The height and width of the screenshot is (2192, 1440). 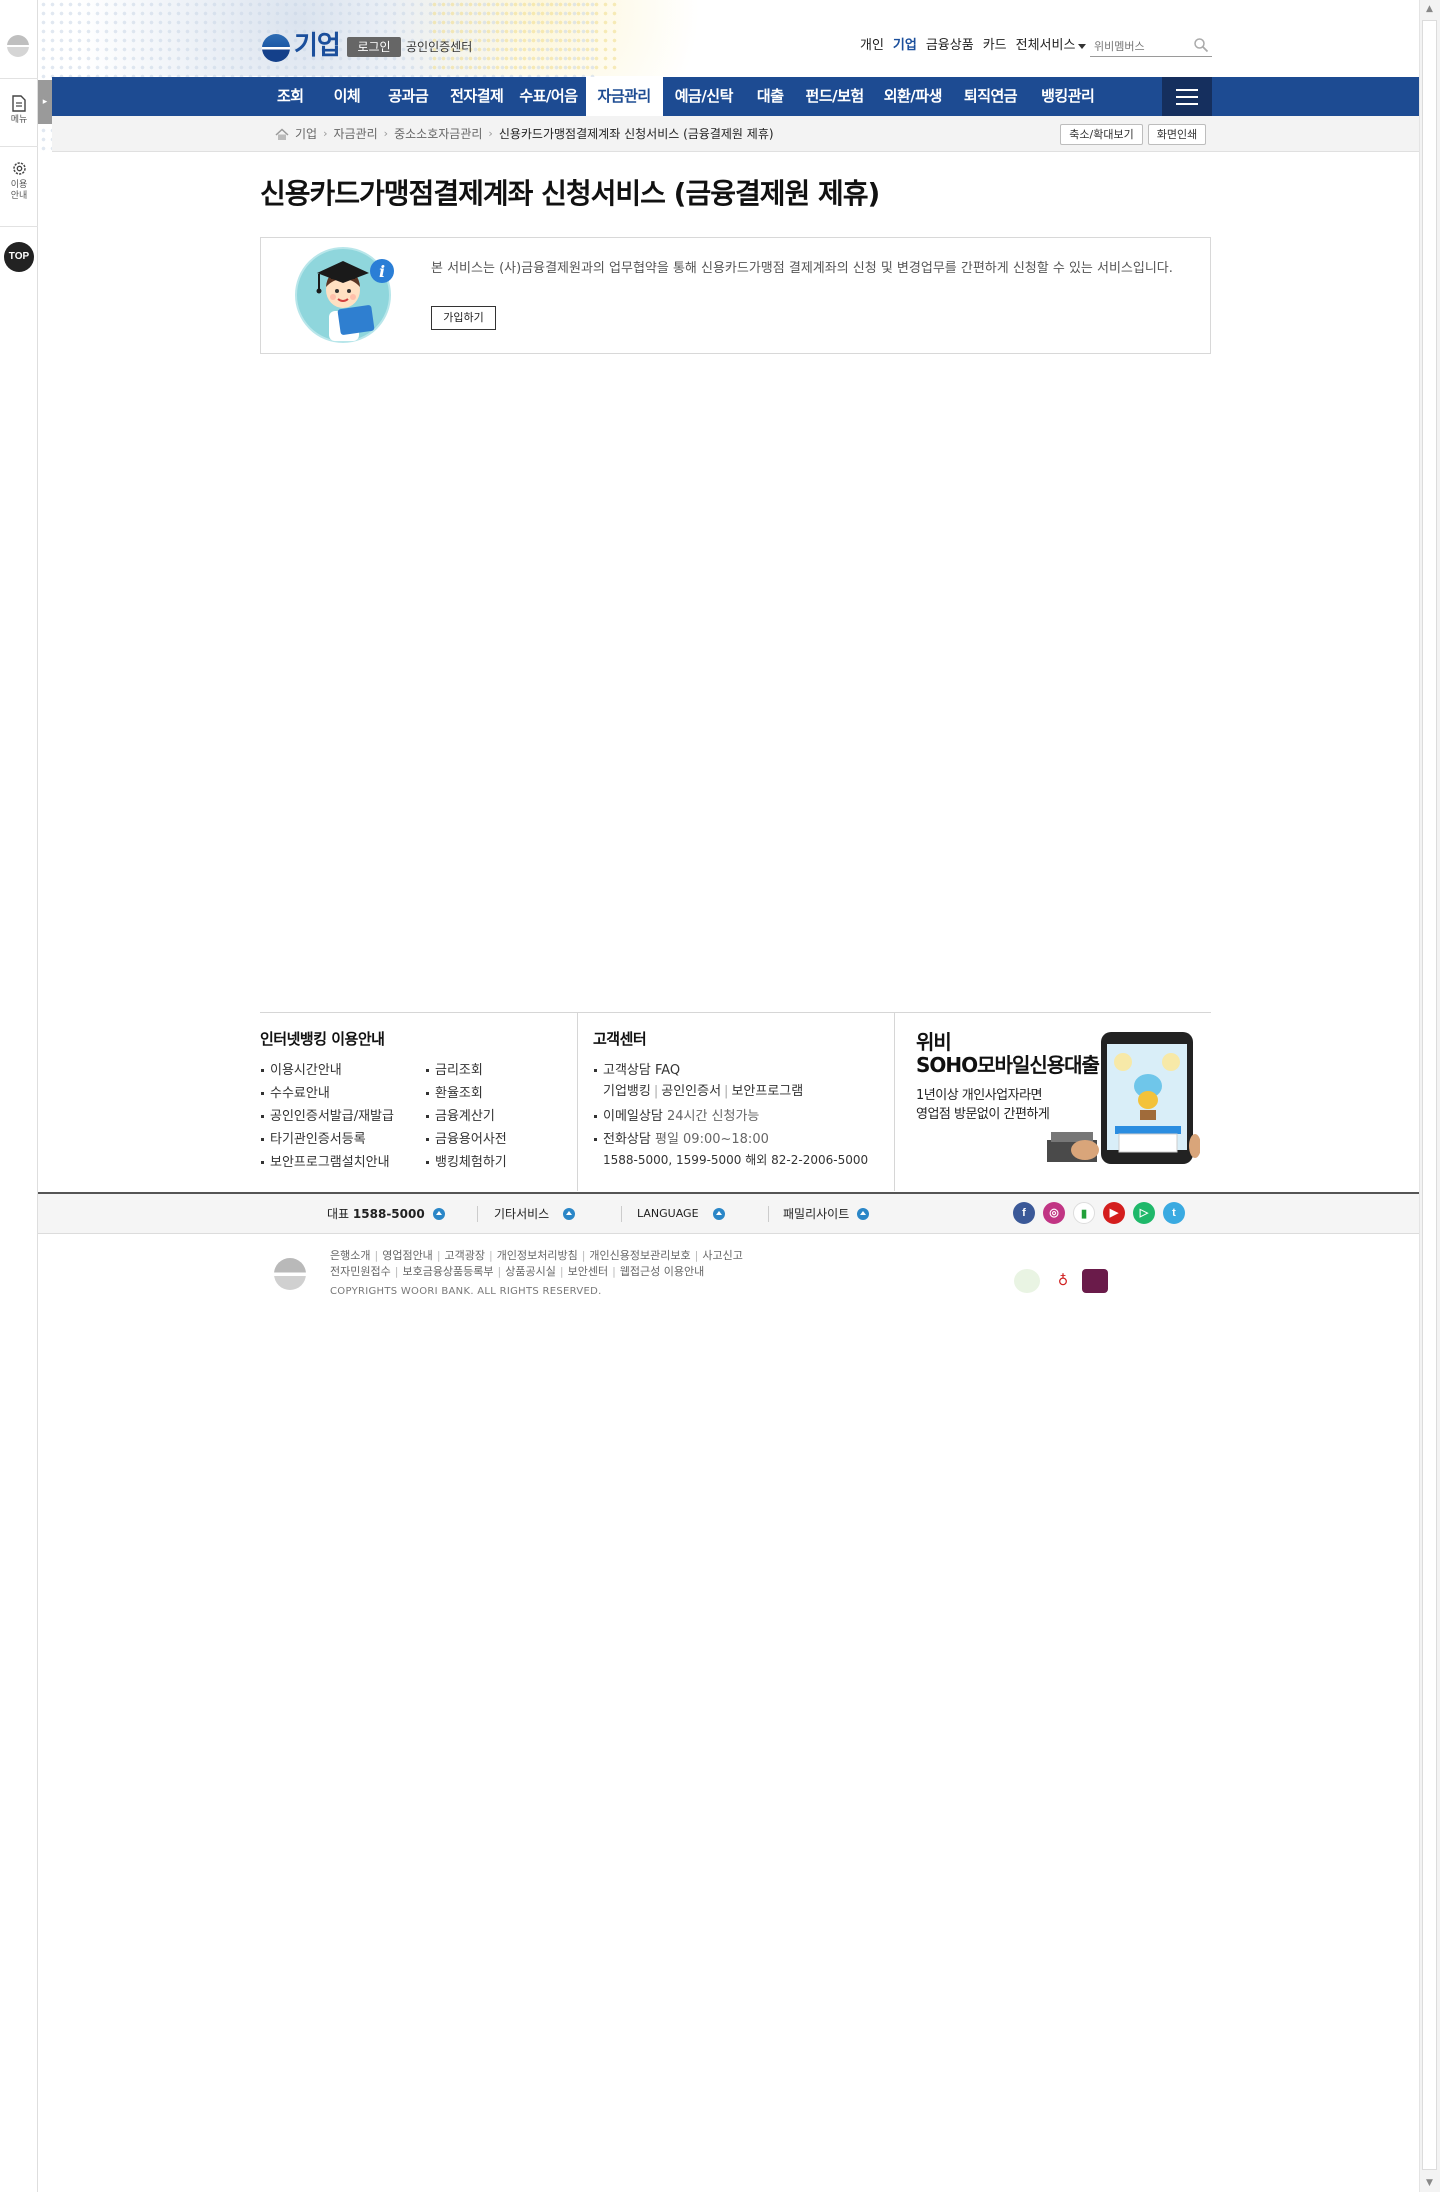 I want to click on footer-link: 개인신용정보관리보호, so click(x=639, y=1255).